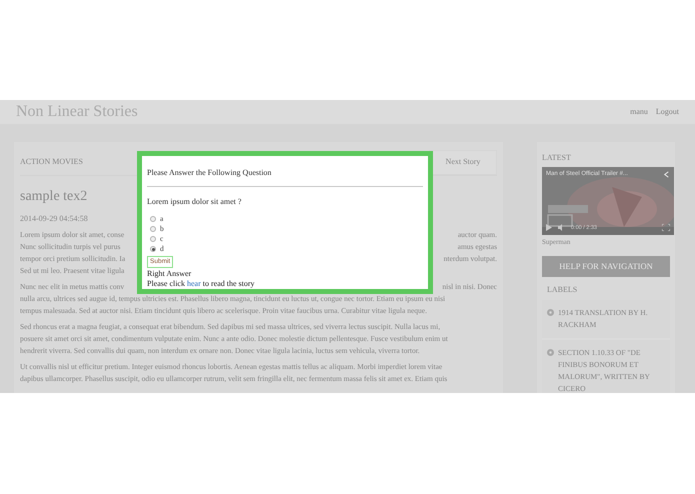 The width and height of the screenshot is (695, 494). Describe the element at coordinates (51, 162) in the screenshot. I see `section-heading: ACTION MOVIES` at that location.